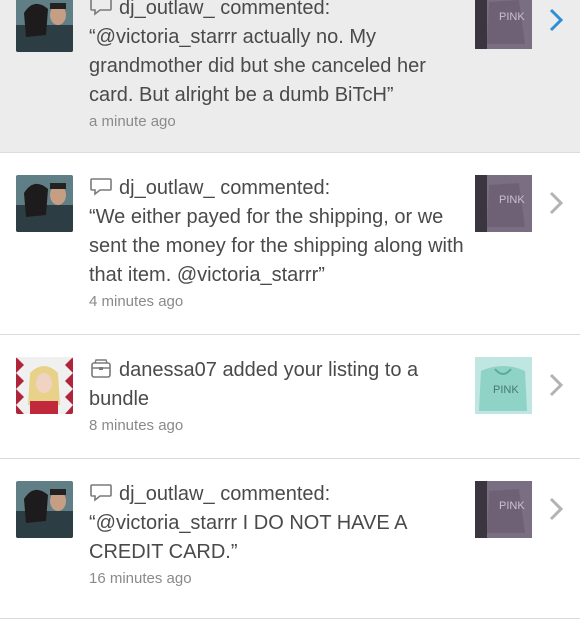 The height and width of the screenshot is (619, 580). Describe the element at coordinates (168, 370) in the screenshot. I see `username-link: danessa07` at that location.